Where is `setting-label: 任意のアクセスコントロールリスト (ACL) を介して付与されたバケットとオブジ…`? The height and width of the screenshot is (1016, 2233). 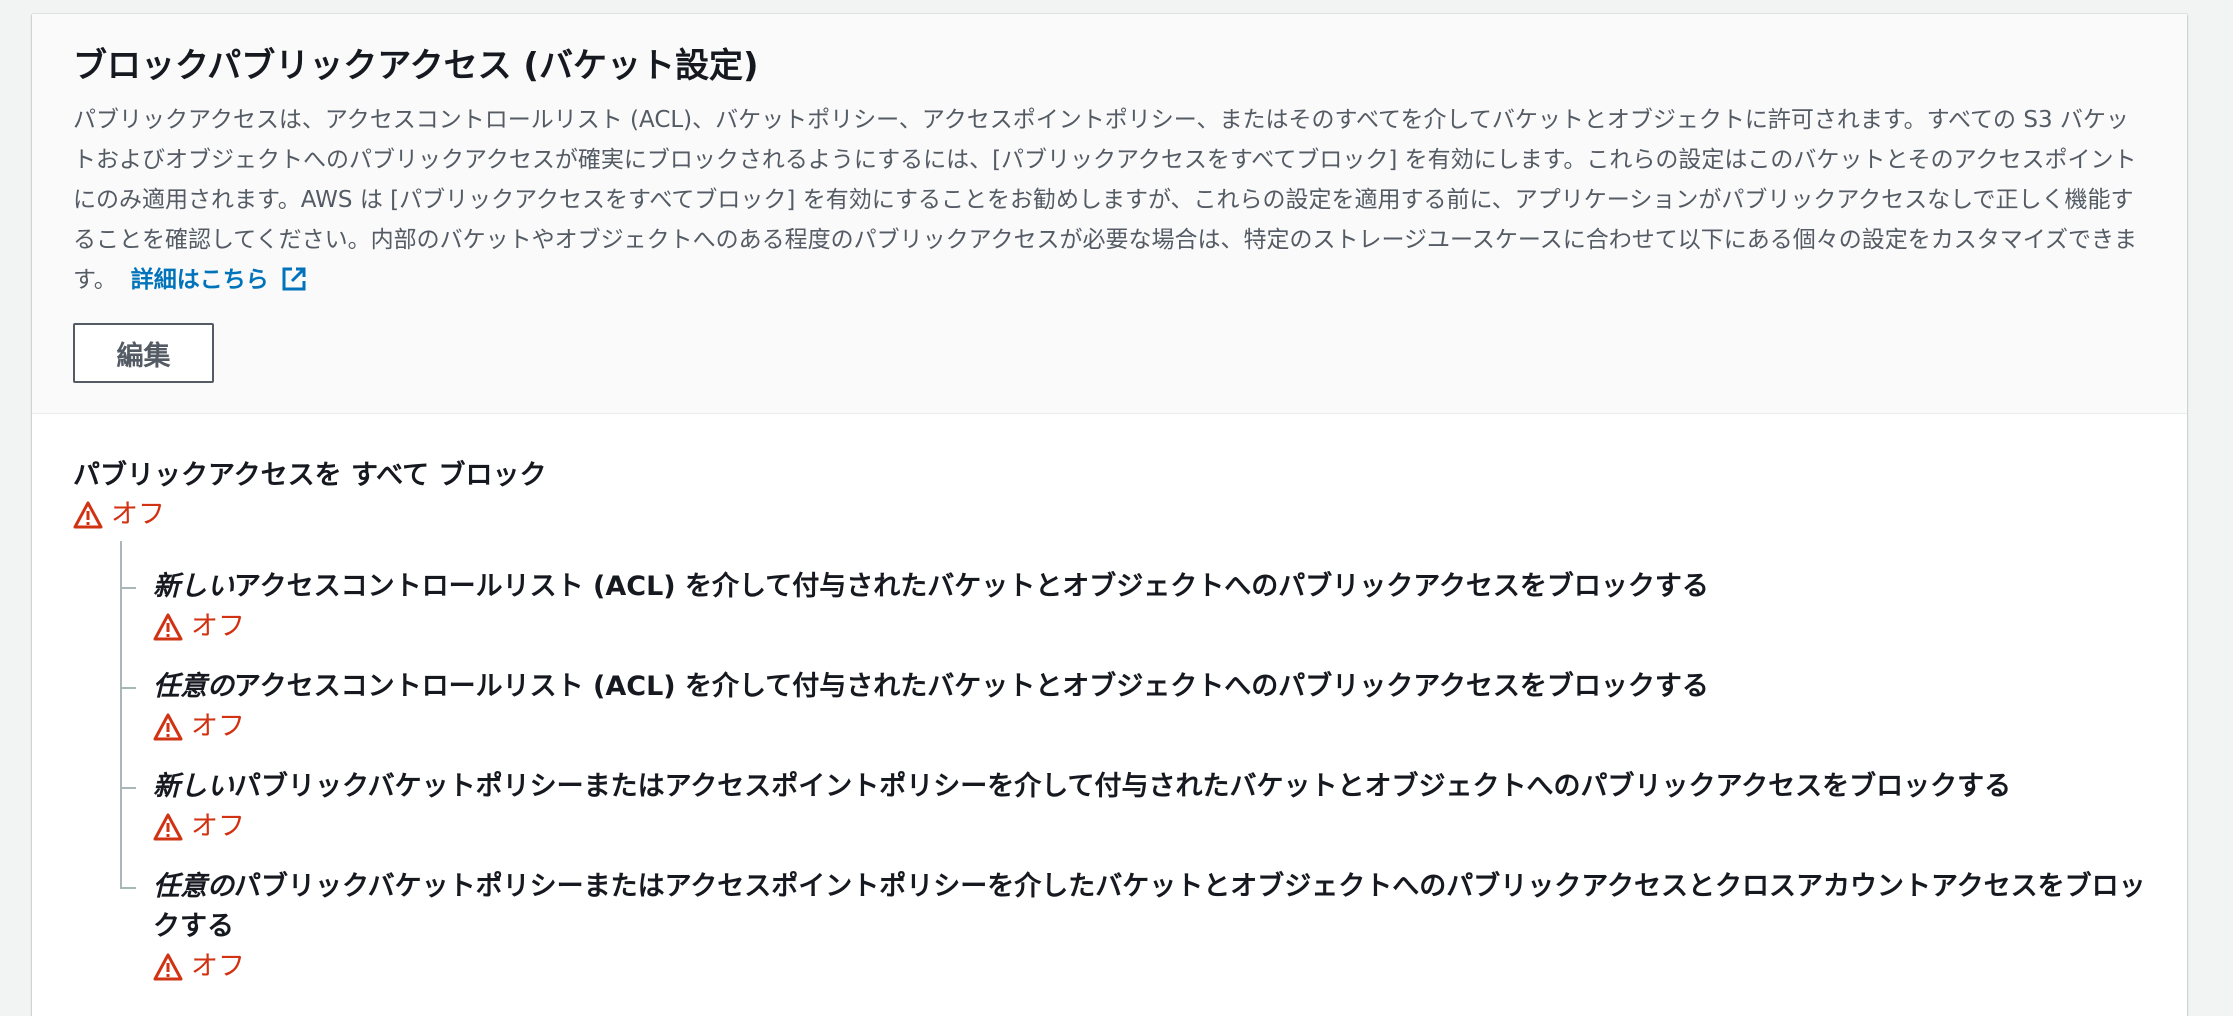 setting-label: 任意のアクセスコントロールリスト (ACL) を介して付与されたバケットとオブジ… is located at coordinates (1161, 687).